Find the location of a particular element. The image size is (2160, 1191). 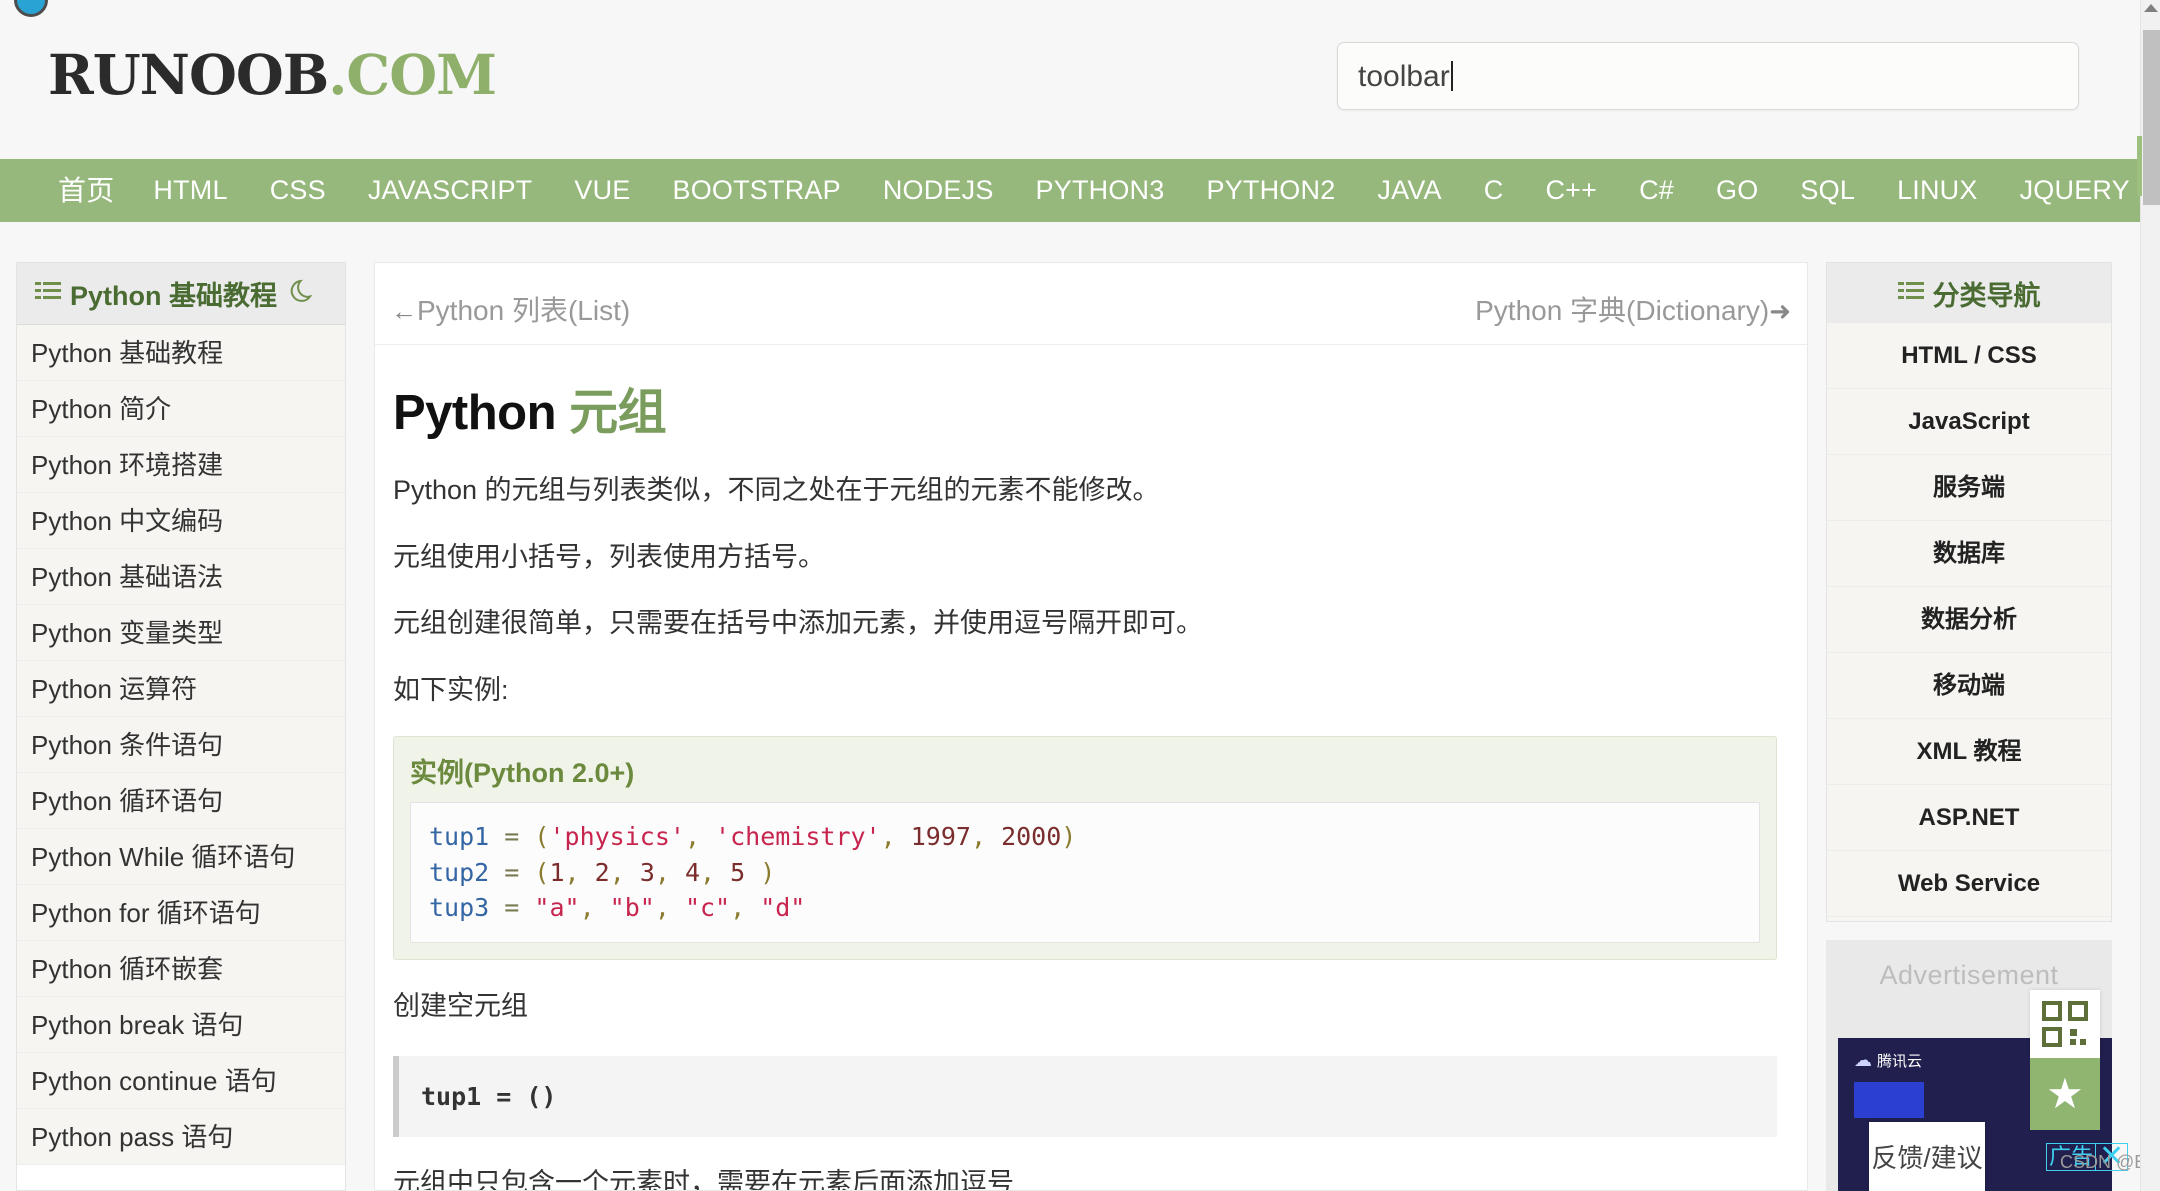

ad-brand-label: 腾讯云 is located at coordinates (1900, 1061).